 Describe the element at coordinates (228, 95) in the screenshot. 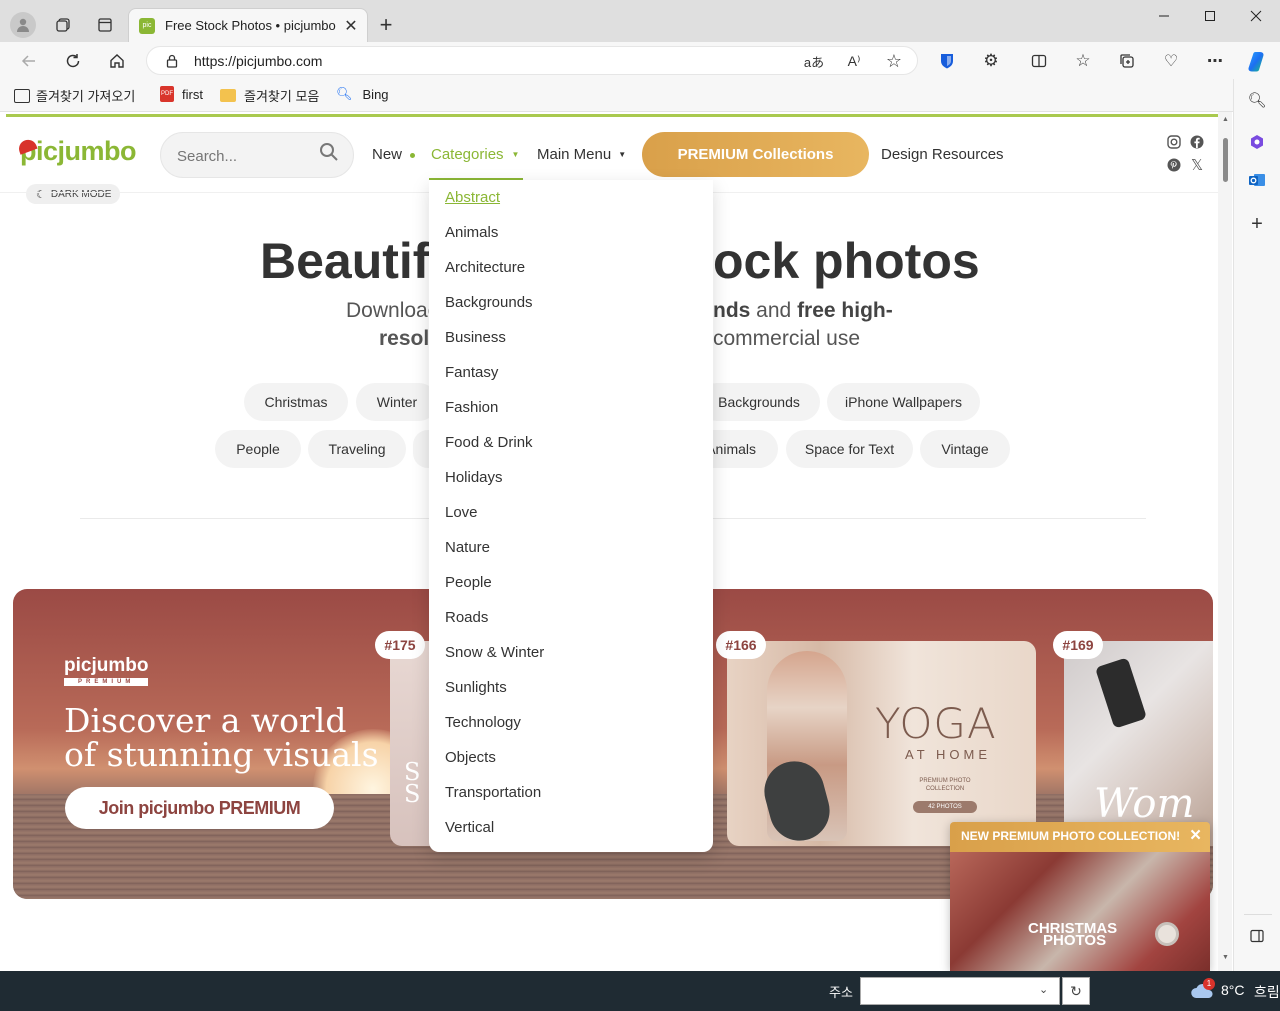

I see `folder-icon` at that location.